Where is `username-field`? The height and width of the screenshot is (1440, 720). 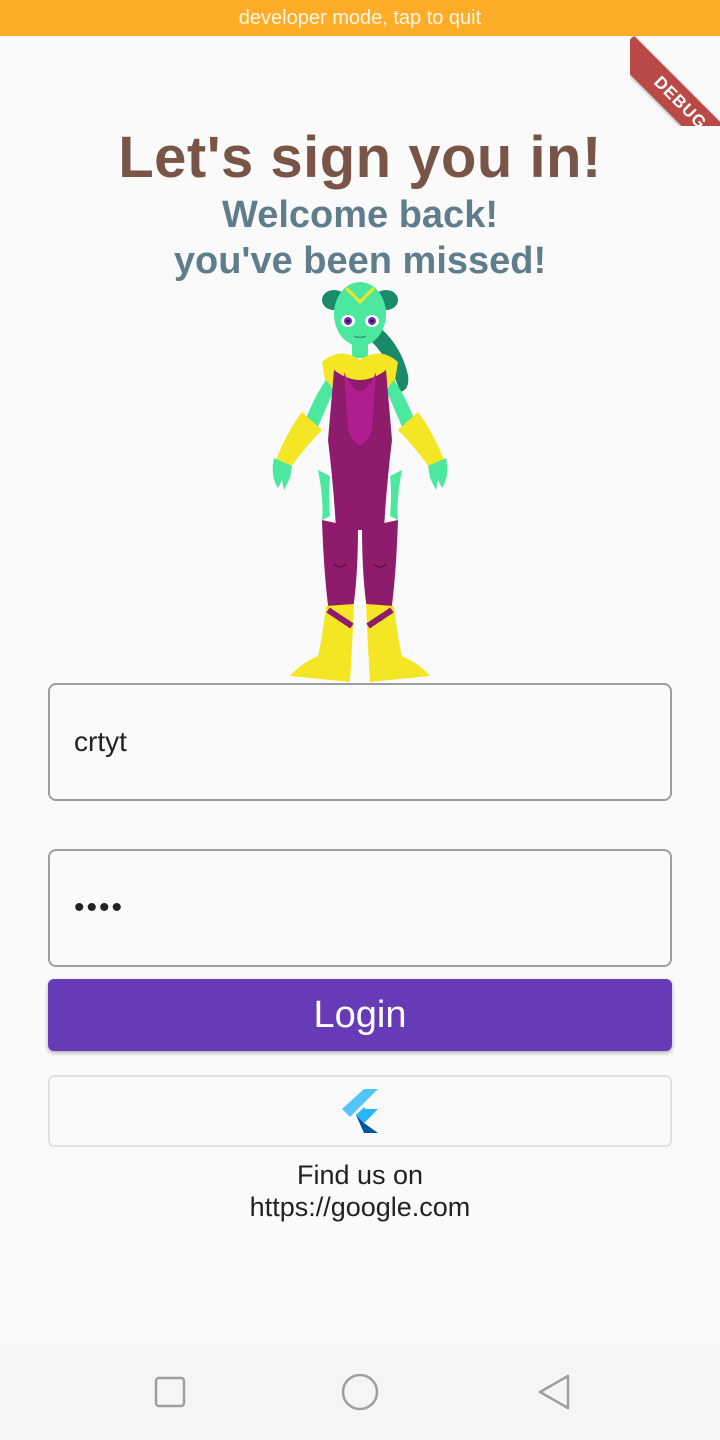
username-field is located at coordinates (360, 742).